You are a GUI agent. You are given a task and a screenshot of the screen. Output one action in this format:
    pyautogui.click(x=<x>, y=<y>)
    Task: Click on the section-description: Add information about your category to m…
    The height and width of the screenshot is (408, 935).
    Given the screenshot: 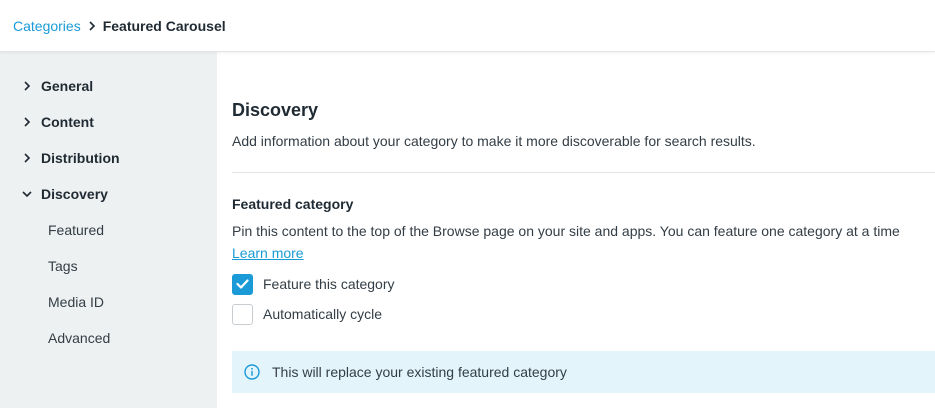 What is the action you would take?
    pyautogui.click(x=494, y=141)
    